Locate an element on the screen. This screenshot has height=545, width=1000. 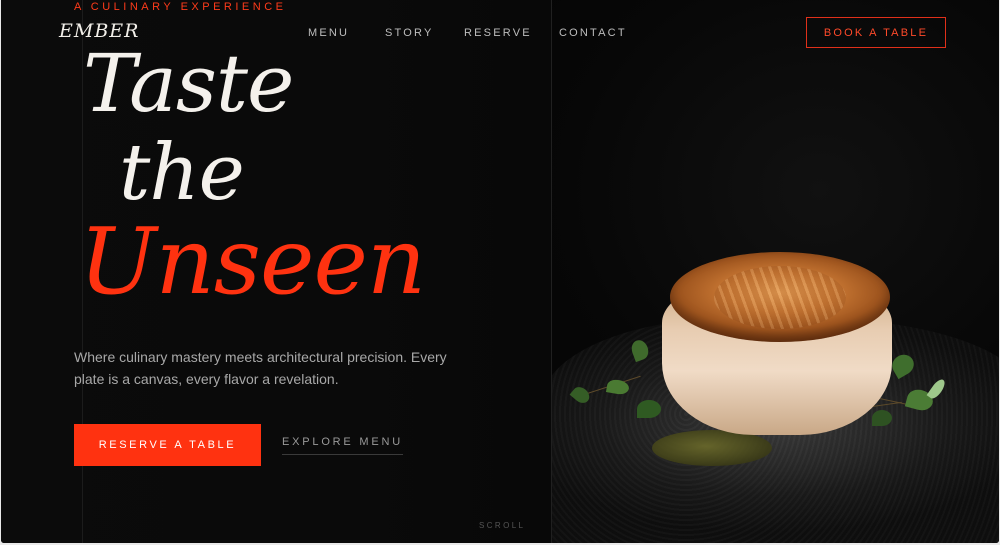
headline-line-1: Taste is located at coordinates (188, 83).